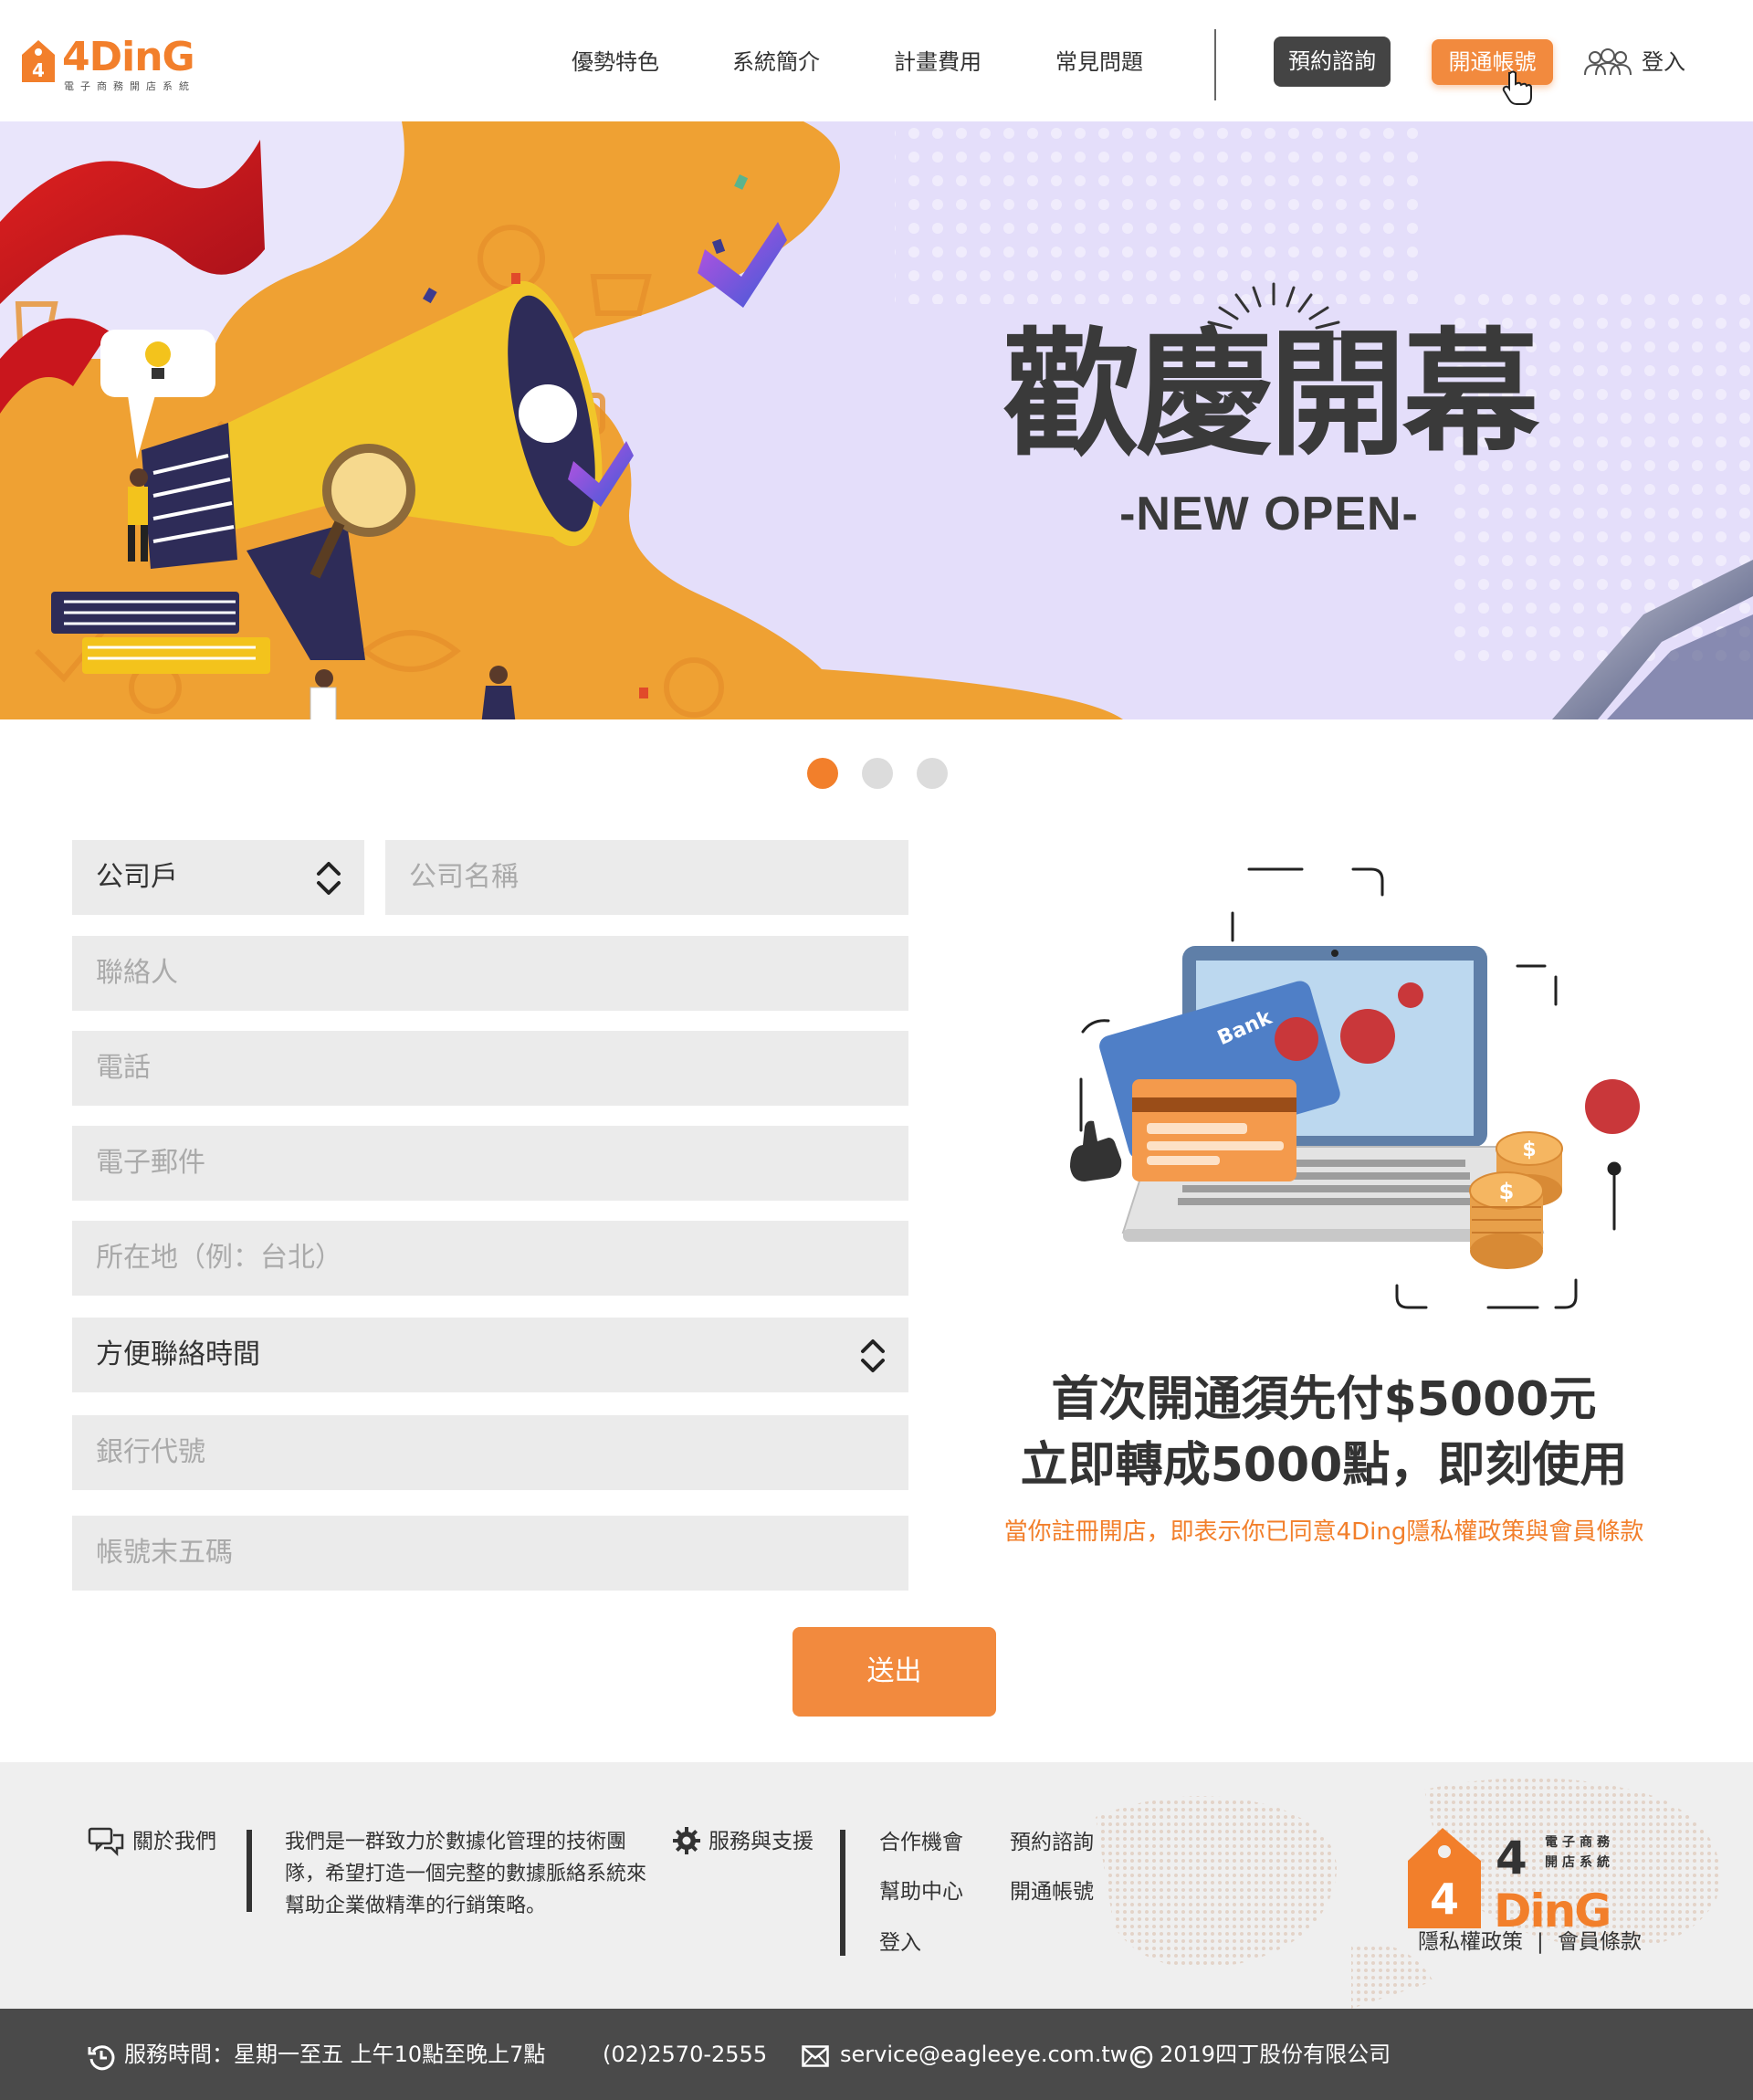 This screenshot has width=1753, height=2100. I want to click on contact-email: service@eagleeye.com.tw, so click(984, 2054).